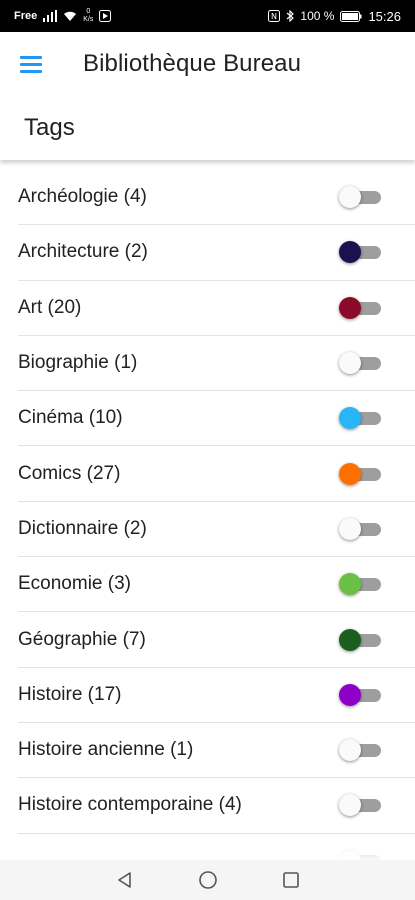  What do you see at coordinates (106, 750) in the screenshot?
I see `tag-label: Histoire ancienne (1)` at bounding box center [106, 750].